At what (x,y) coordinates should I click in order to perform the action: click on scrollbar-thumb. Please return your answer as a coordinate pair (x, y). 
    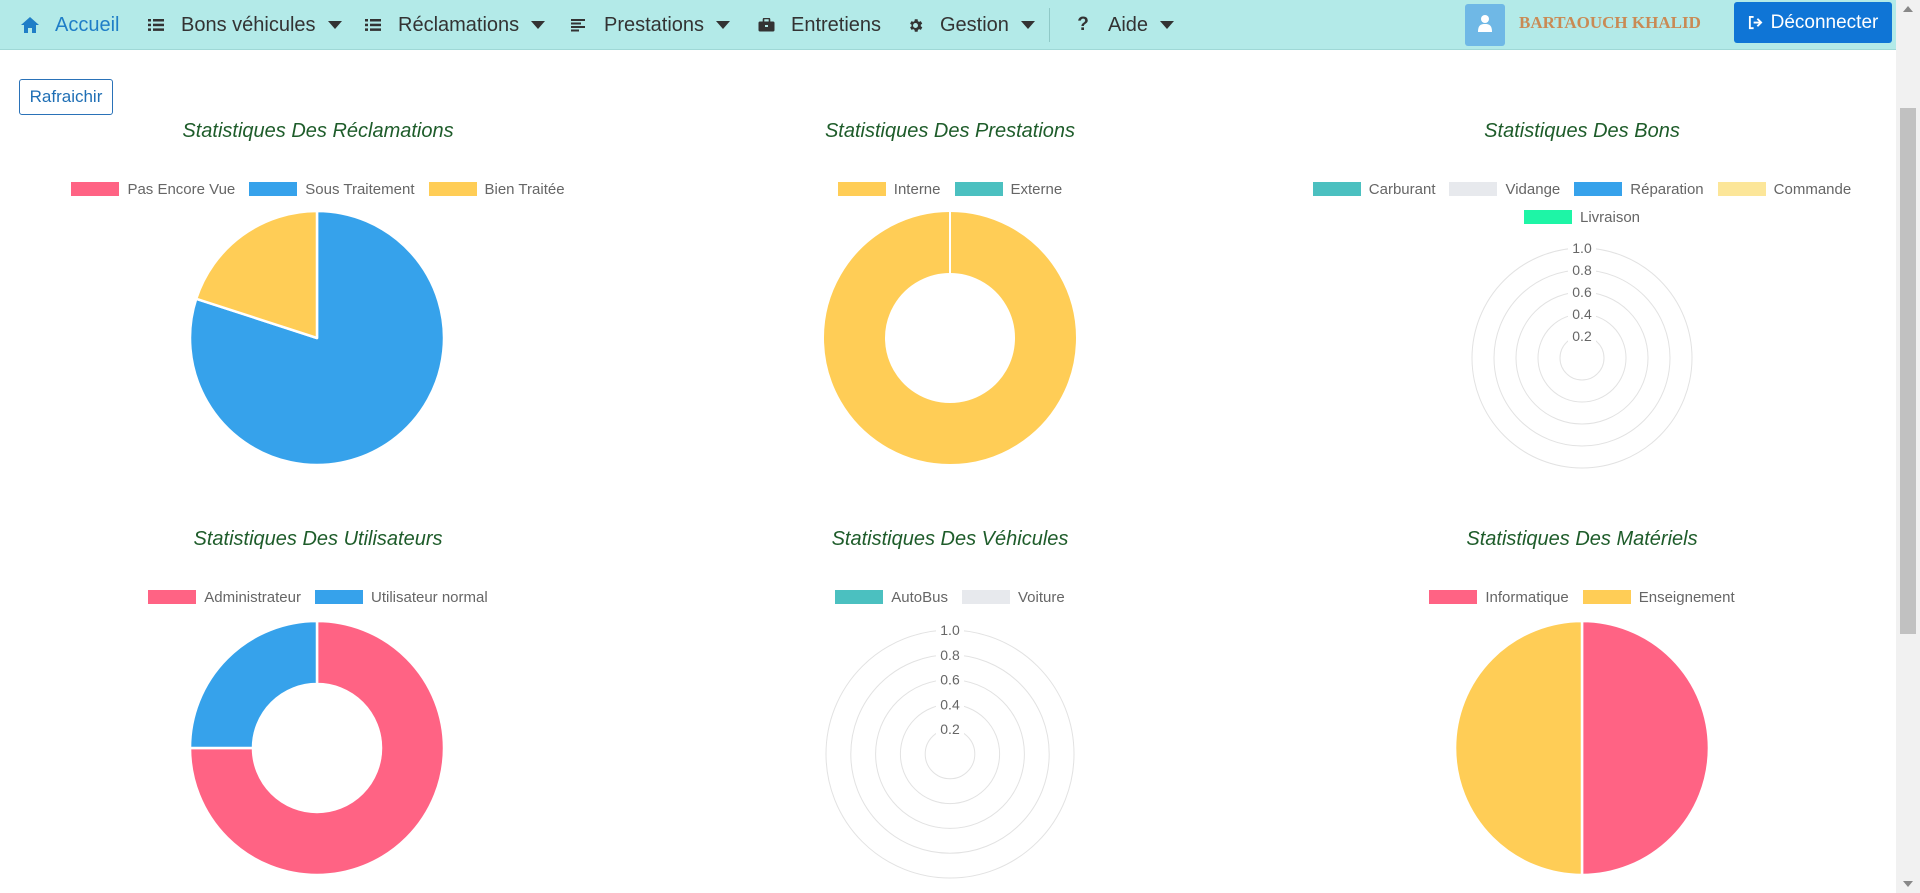
    Looking at the image, I should click on (1908, 371).